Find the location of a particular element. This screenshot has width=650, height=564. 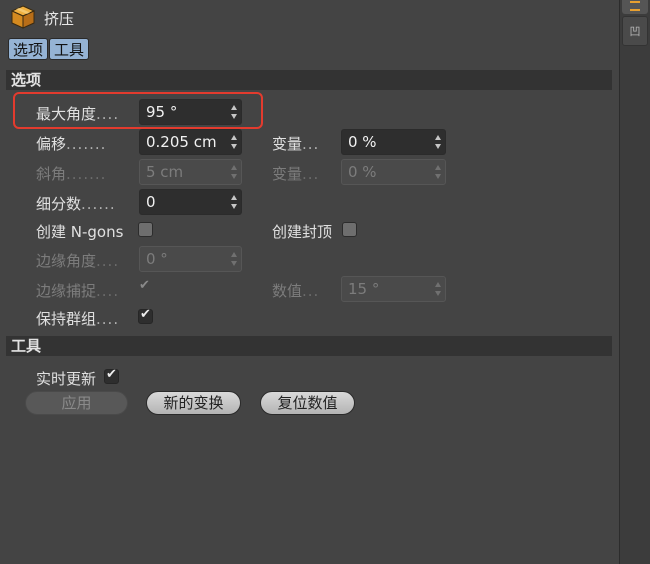

side-tab-attributes is located at coordinates (635, 7).